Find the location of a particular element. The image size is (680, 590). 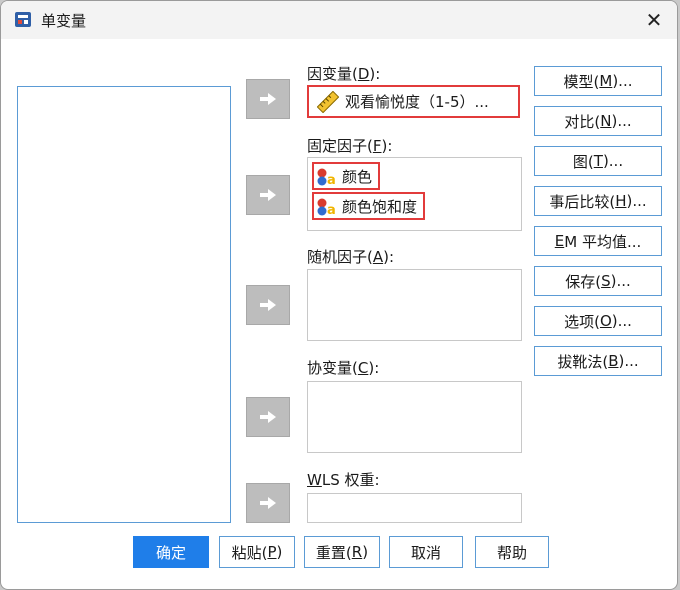

move-to-dependent-button is located at coordinates (268, 99).